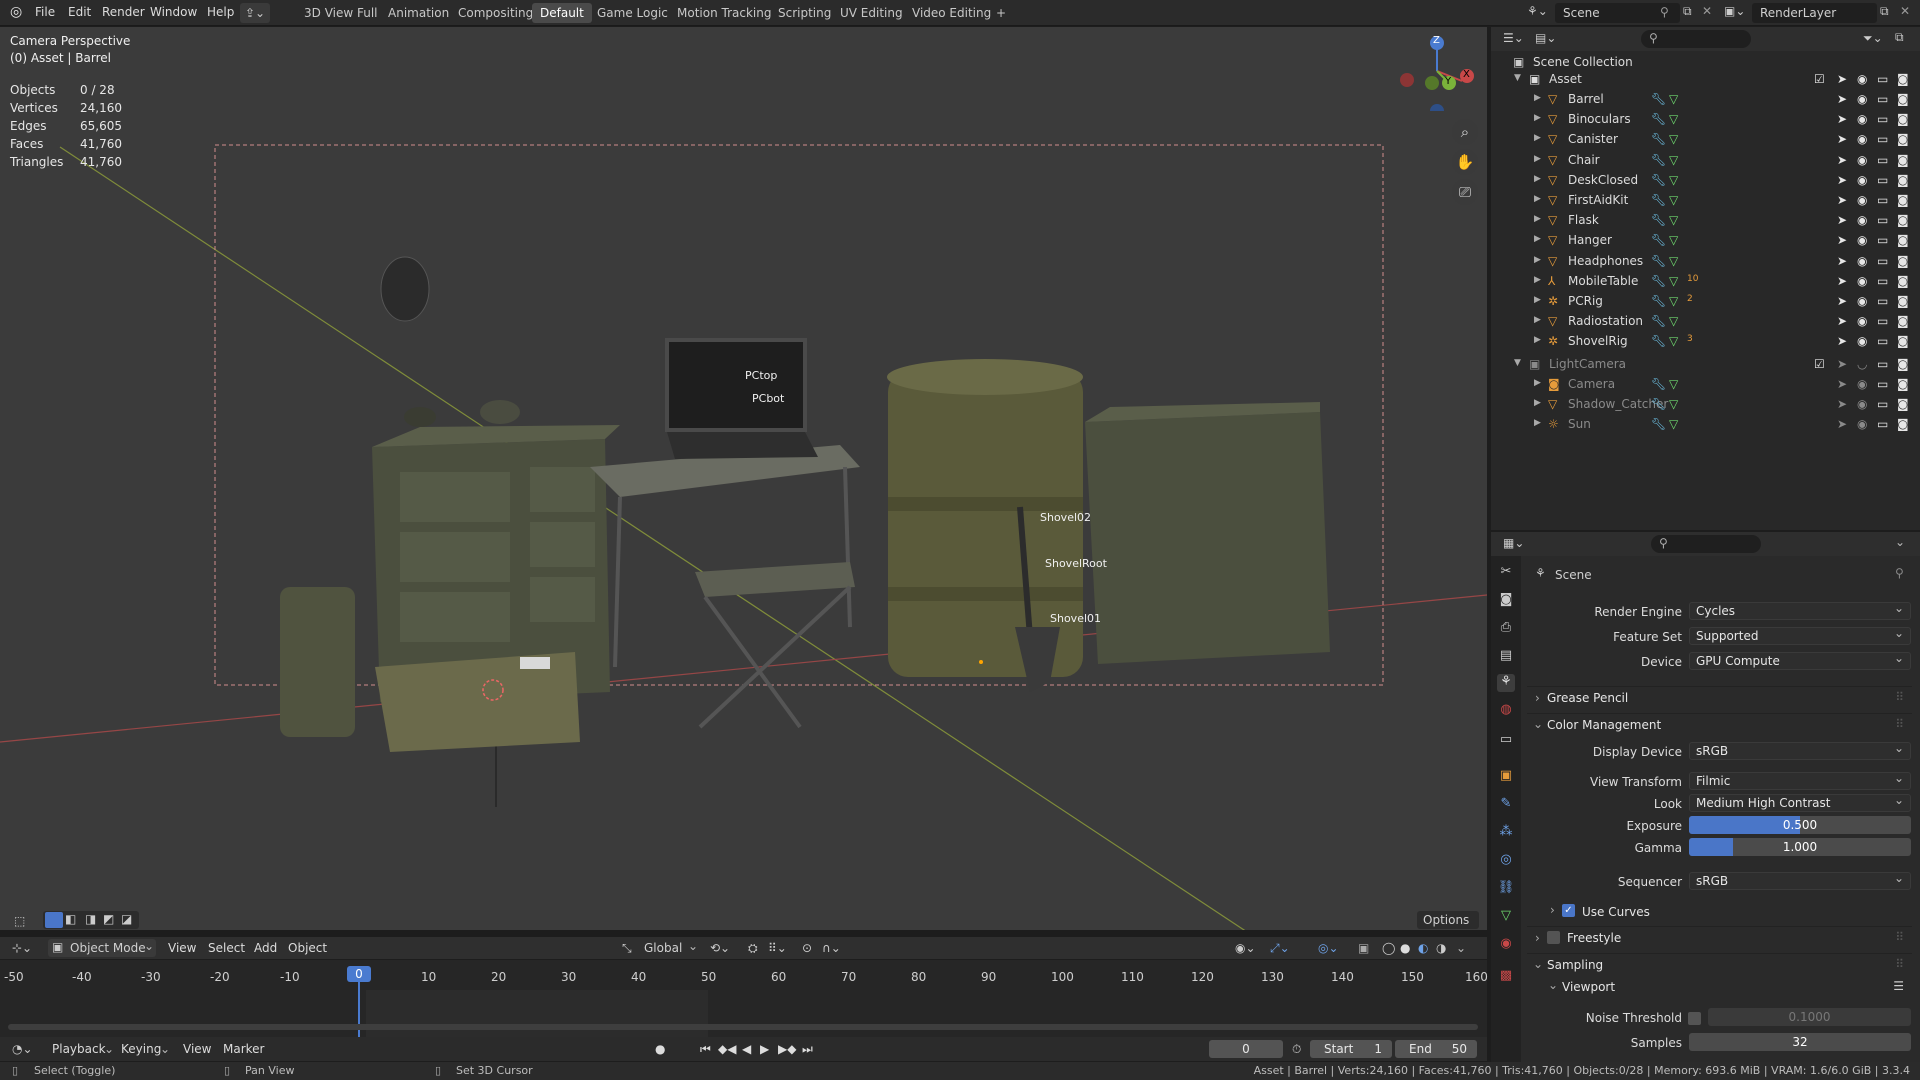  What do you see at coordinates (1705, 365) in the screenshot?
I see `tree-row-collection-lightcamera: ▼ ▣ LightCamera ☑ ➤ ◡ ▭ ◙` at bounding box center [1705, 365].